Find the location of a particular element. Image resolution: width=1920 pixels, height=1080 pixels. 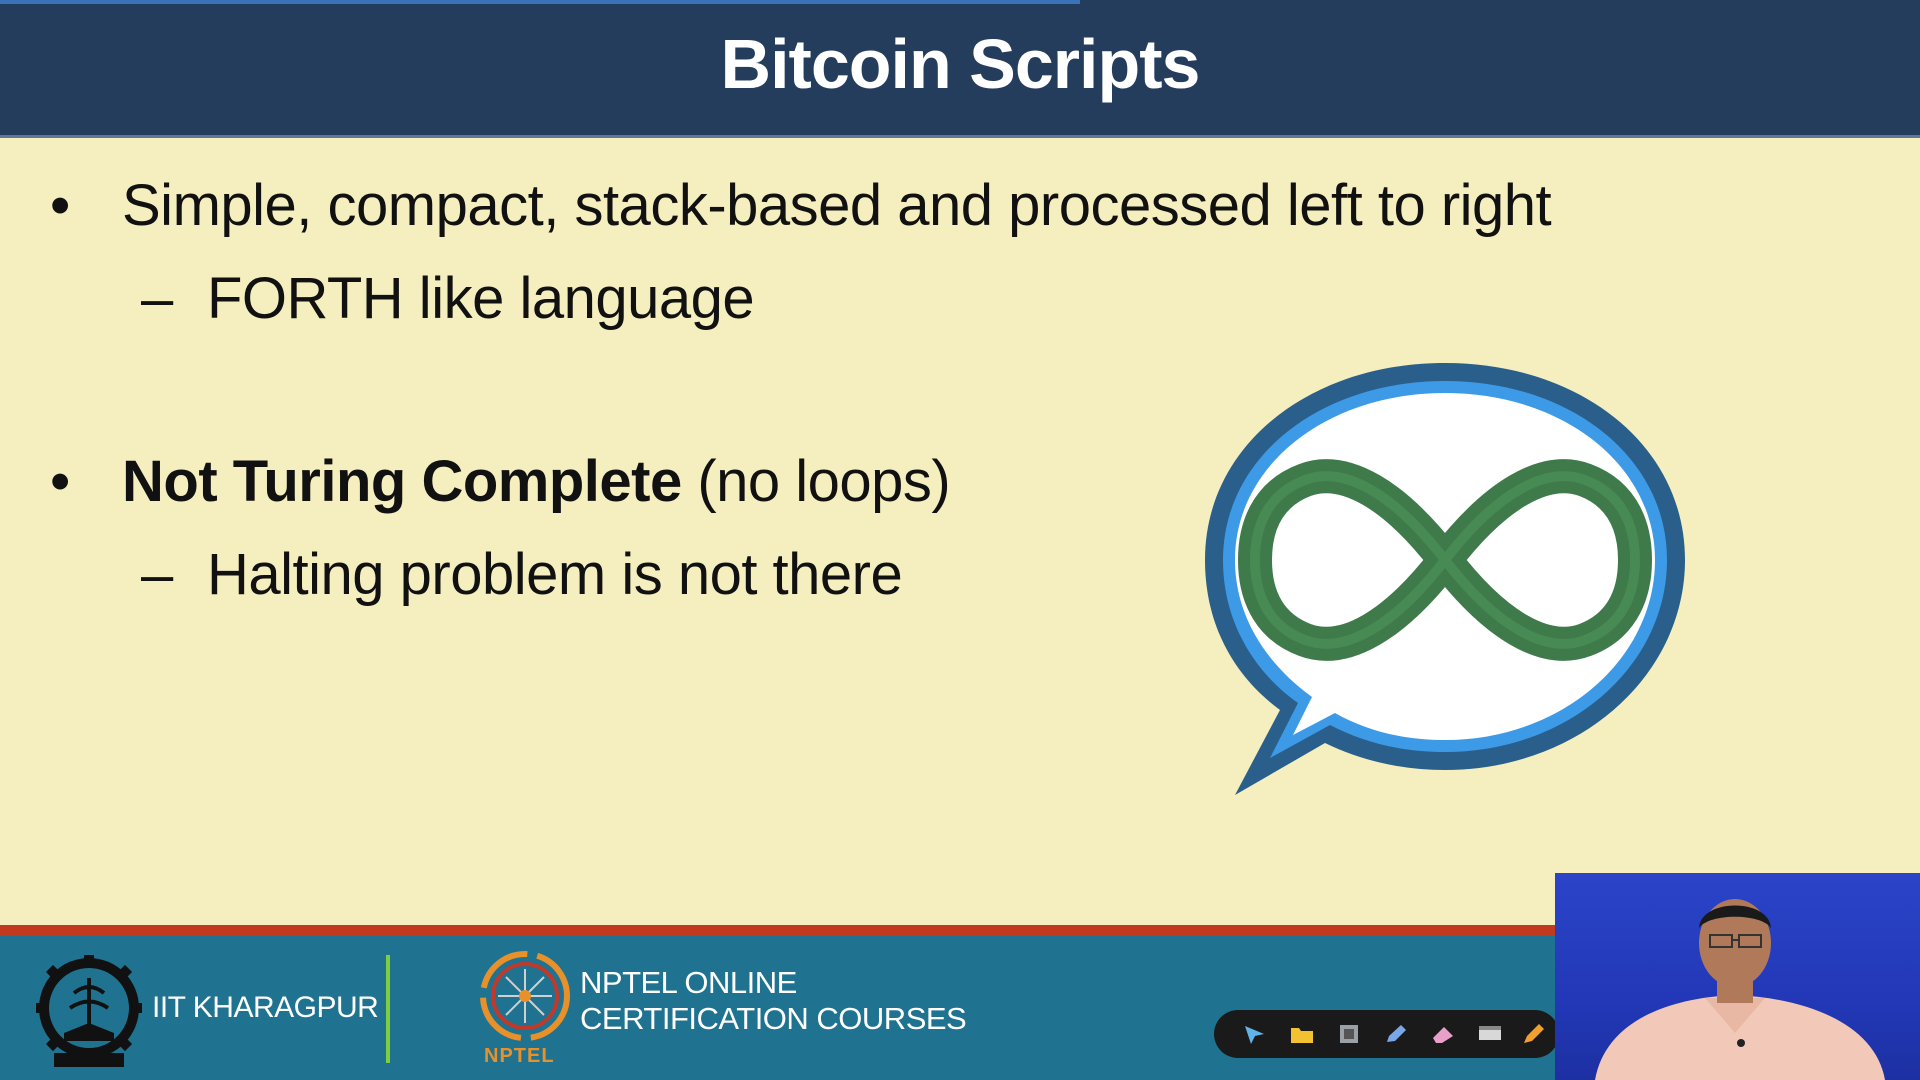

bullet-2-text: (no loops) is located at coordinates (816, 481).